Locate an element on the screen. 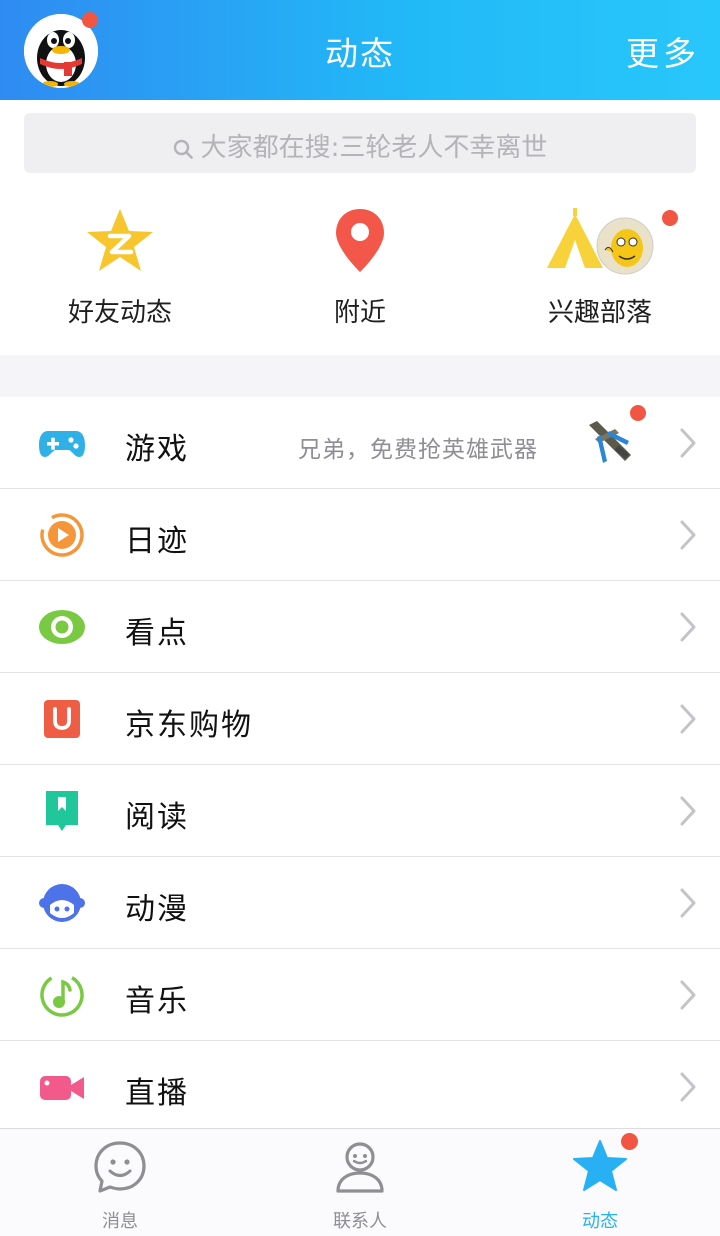 This screenshot has width=720, height=1236. quick-item-nearby: 附近 is located at coordinates (360, 267).